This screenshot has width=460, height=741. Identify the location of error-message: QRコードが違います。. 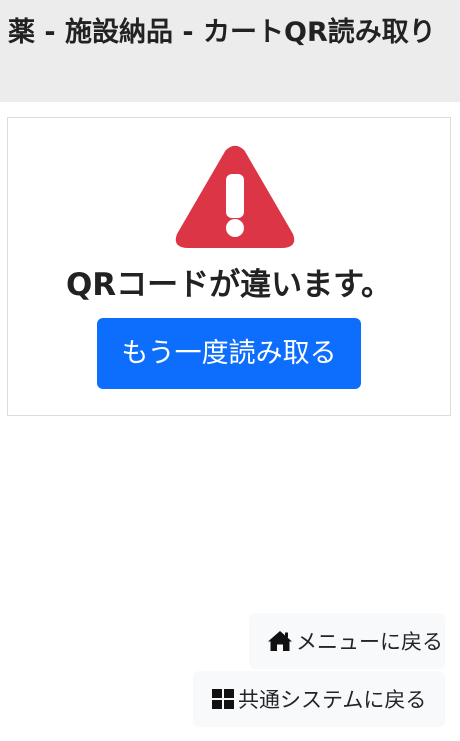
(229, 285).